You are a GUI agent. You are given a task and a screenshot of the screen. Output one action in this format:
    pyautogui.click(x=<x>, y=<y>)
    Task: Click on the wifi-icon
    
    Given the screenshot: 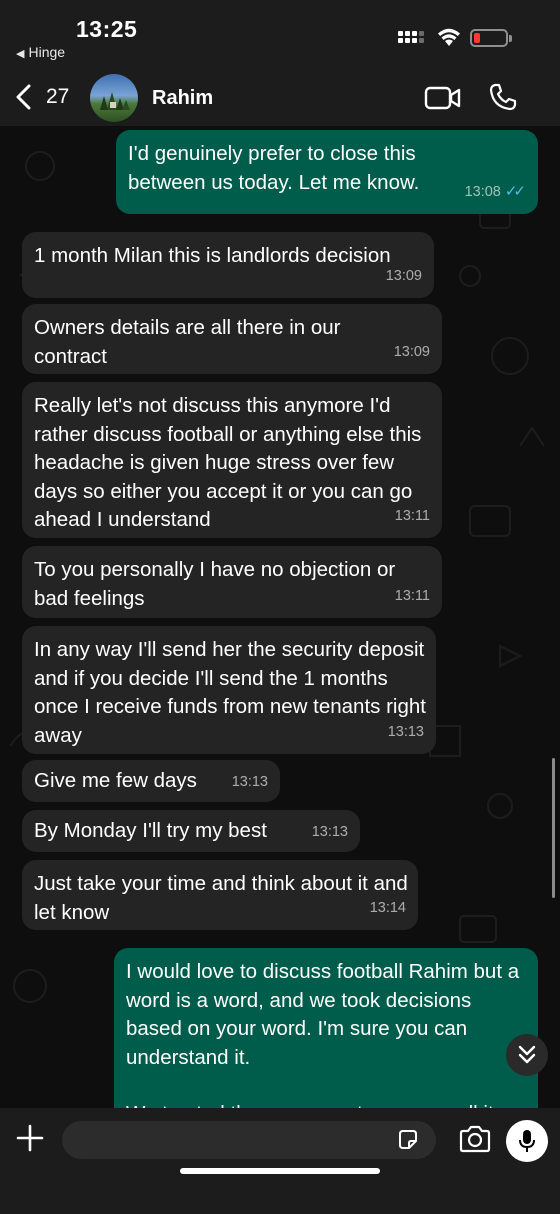 What is the action you would take?
    pyautogui.click(x=449, y=37)
    